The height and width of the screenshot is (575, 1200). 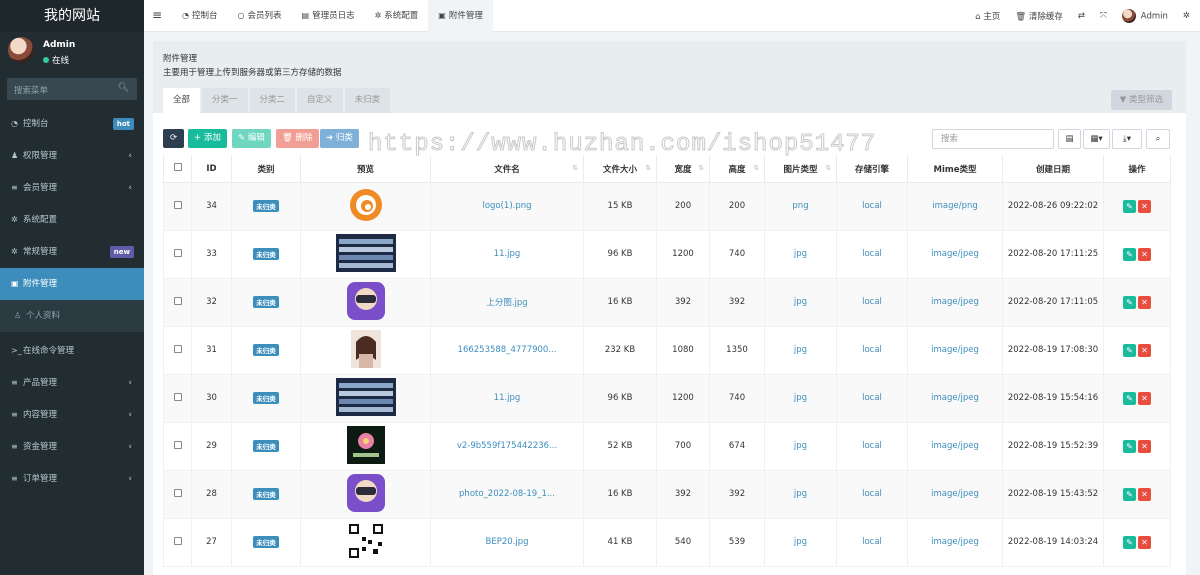 I want to click on toggle-view-button: ▤, so click(x=1069, y=139).